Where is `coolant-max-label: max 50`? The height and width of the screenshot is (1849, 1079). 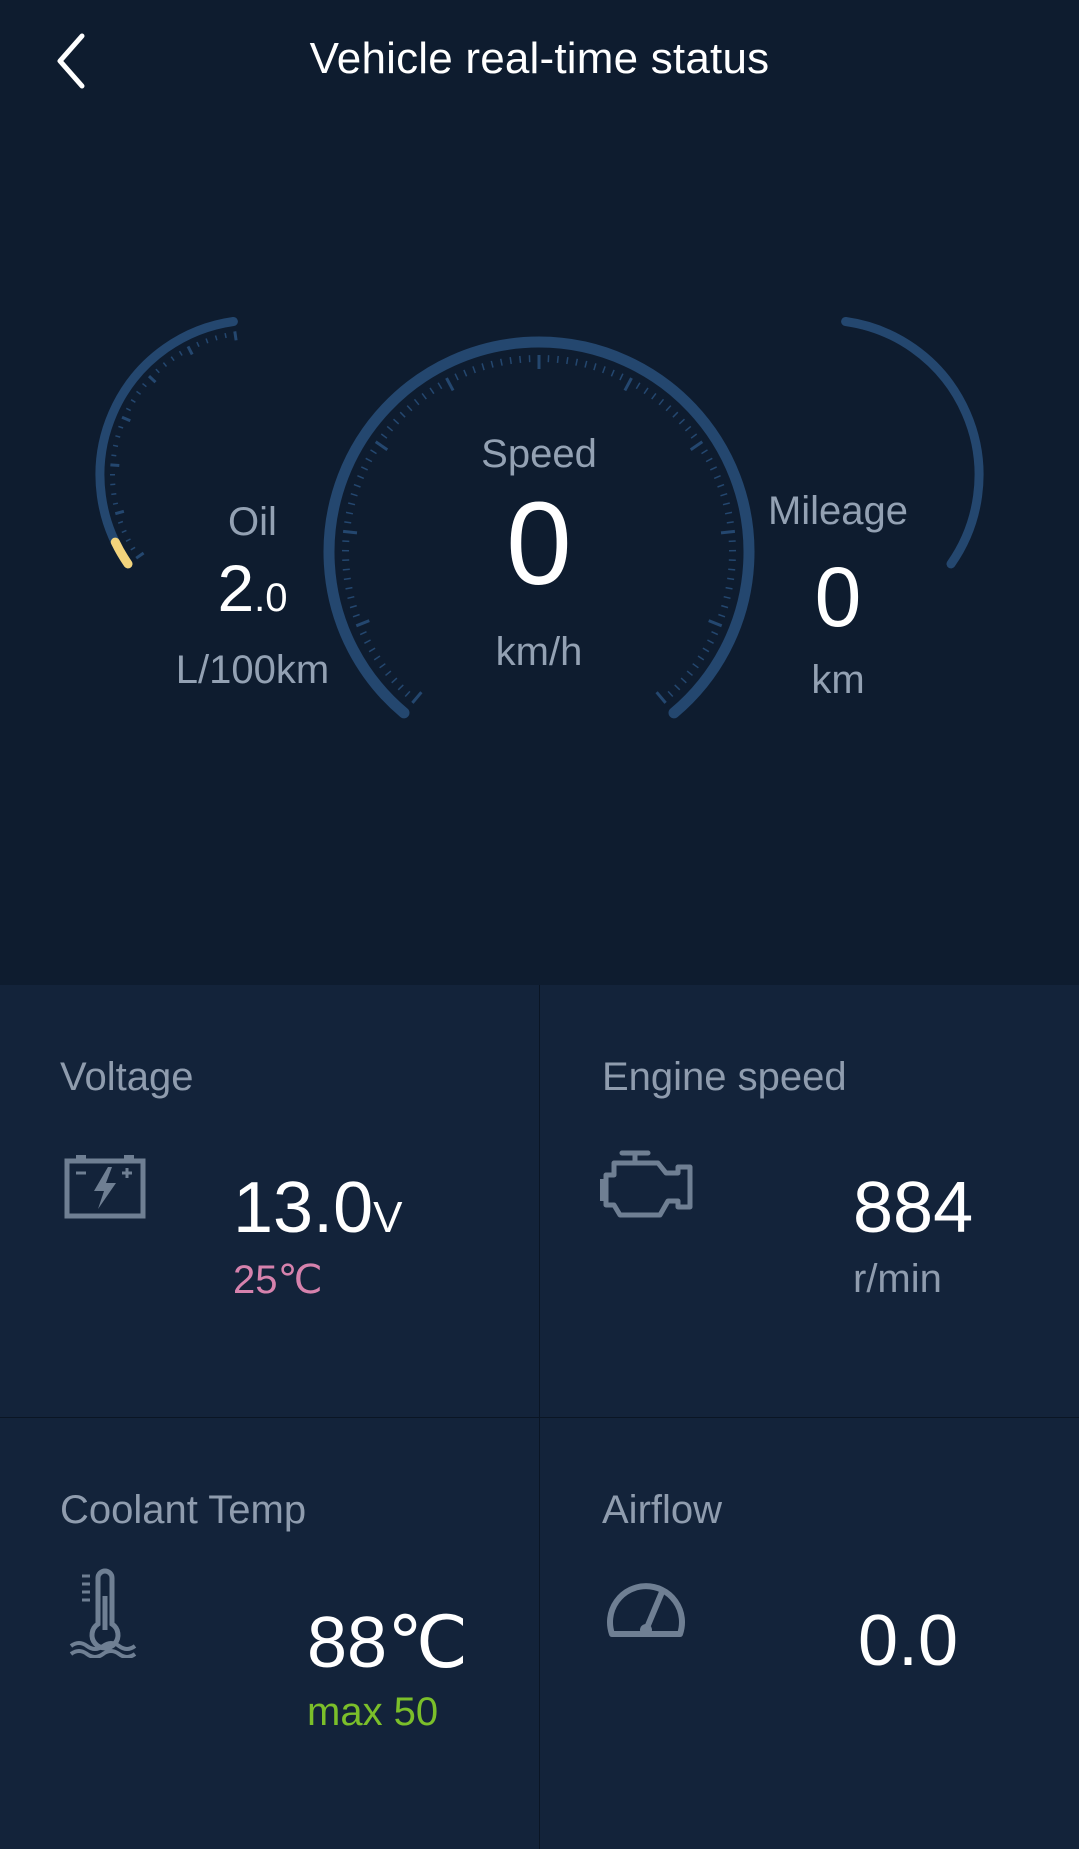 coolant-max-label: max 50 is located at coordinates (373, 1712).